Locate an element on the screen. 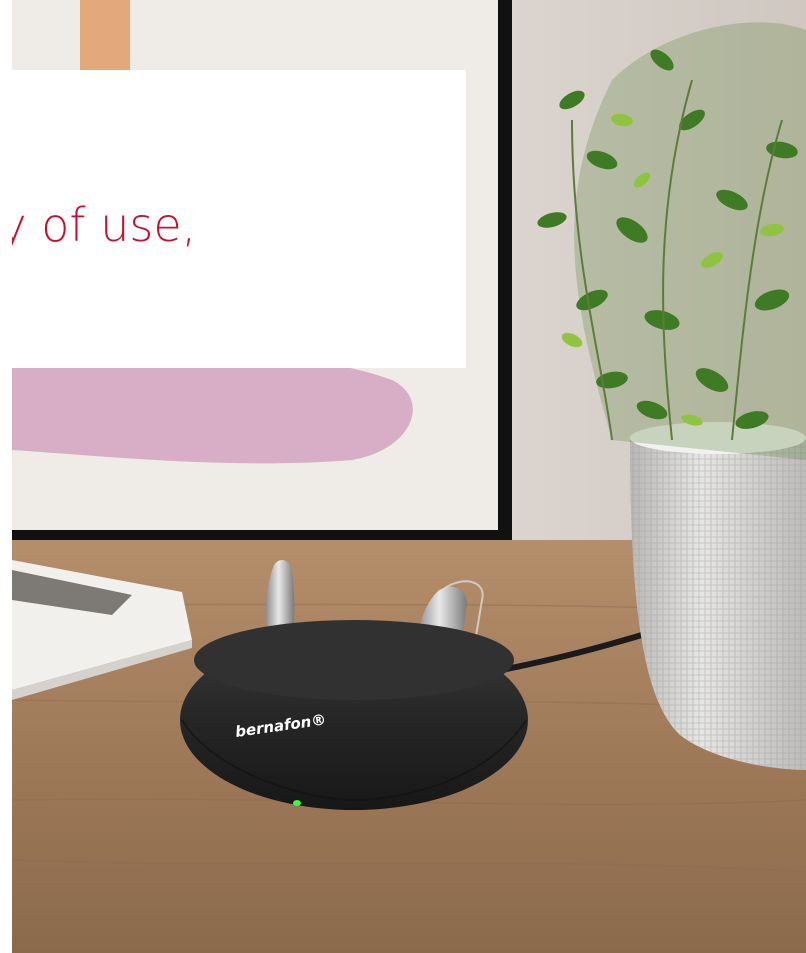  charging-led is located at coordinates (297, 803).